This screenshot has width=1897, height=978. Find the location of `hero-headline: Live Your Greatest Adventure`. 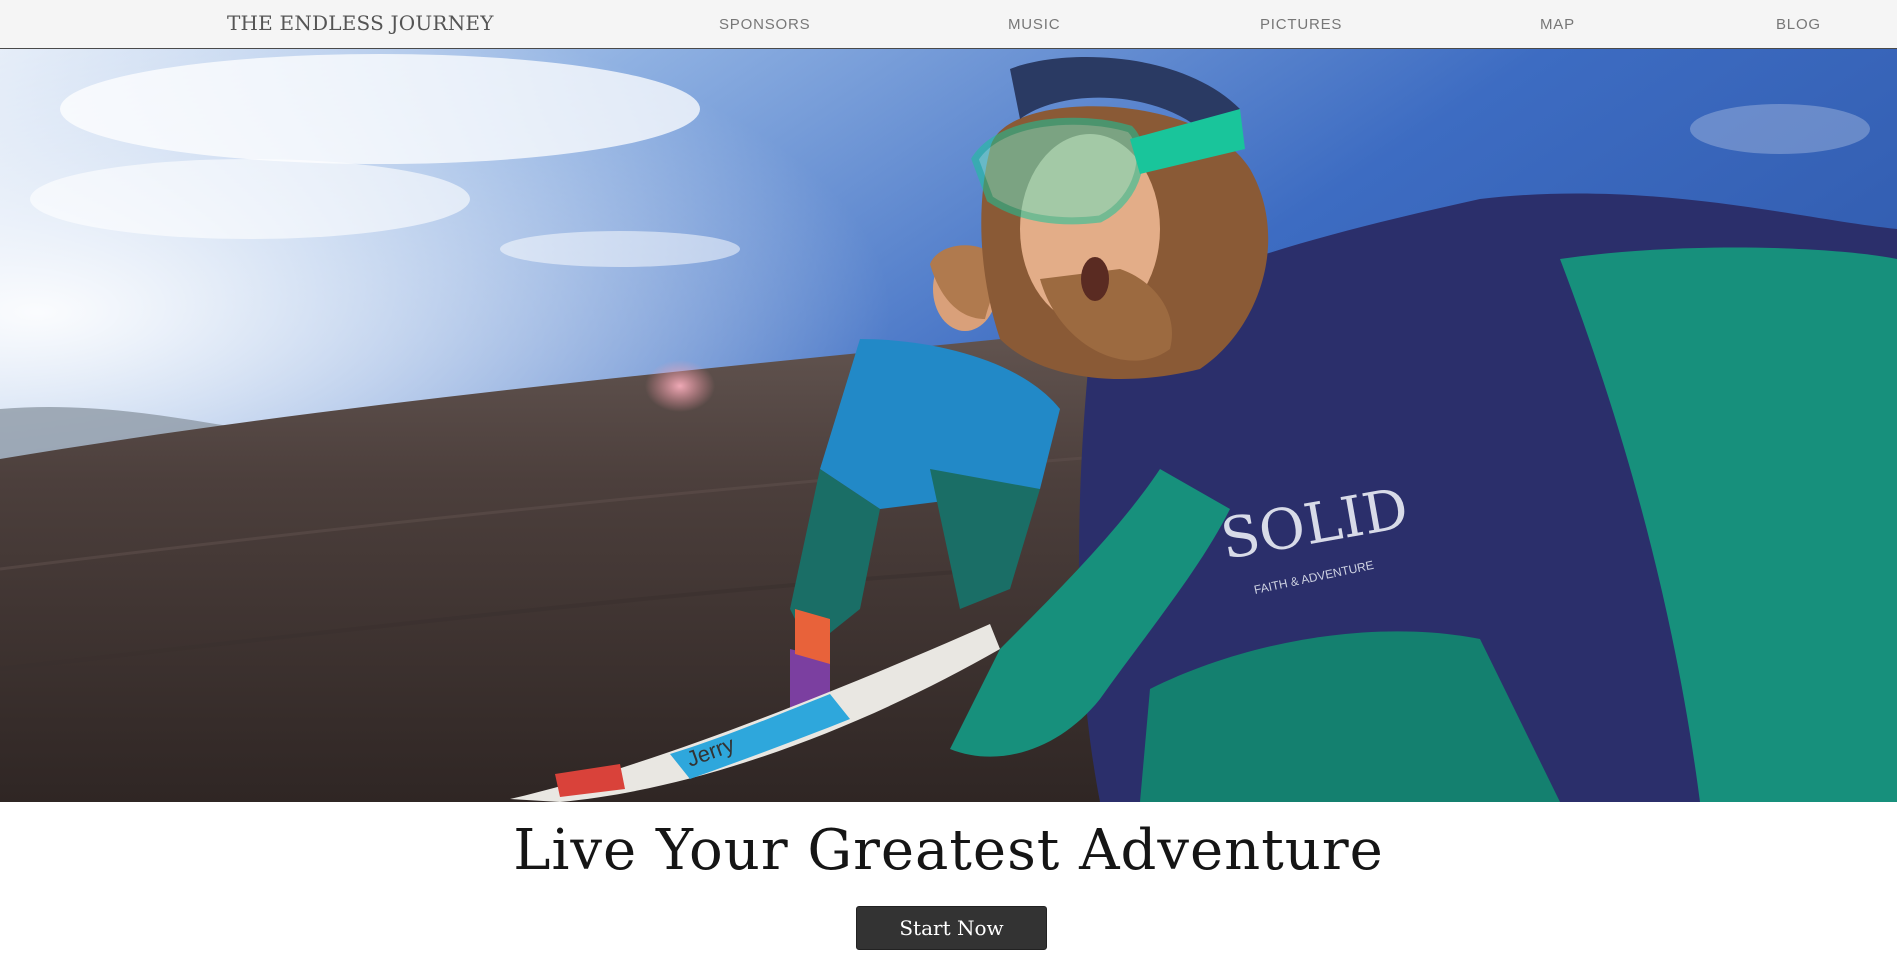

hero-headline: Live Your Greatest Adventure is located at coordinates (948, 850).